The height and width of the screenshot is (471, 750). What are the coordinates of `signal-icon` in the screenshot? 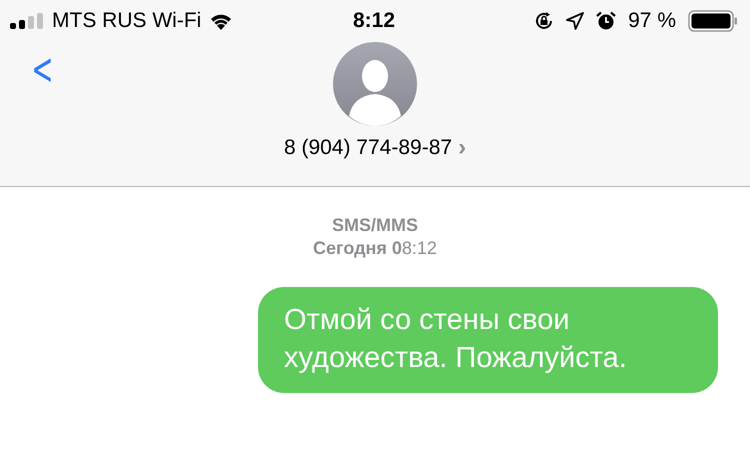 It's located at (27, 21).